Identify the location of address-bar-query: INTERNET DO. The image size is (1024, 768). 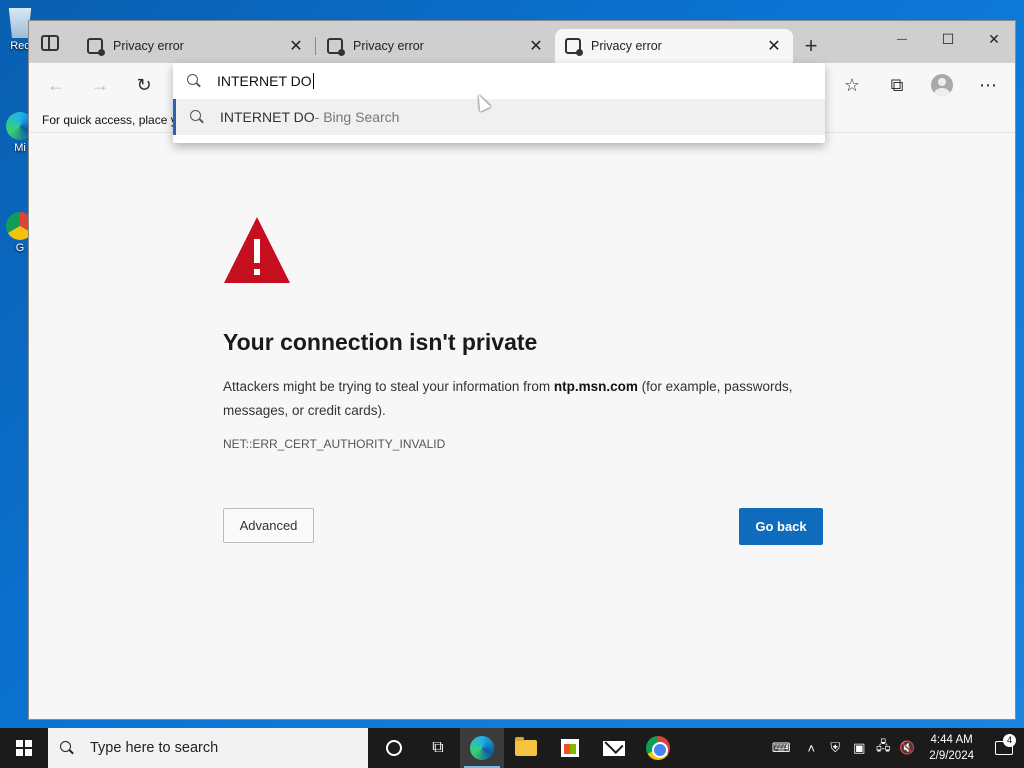
(264, 81).